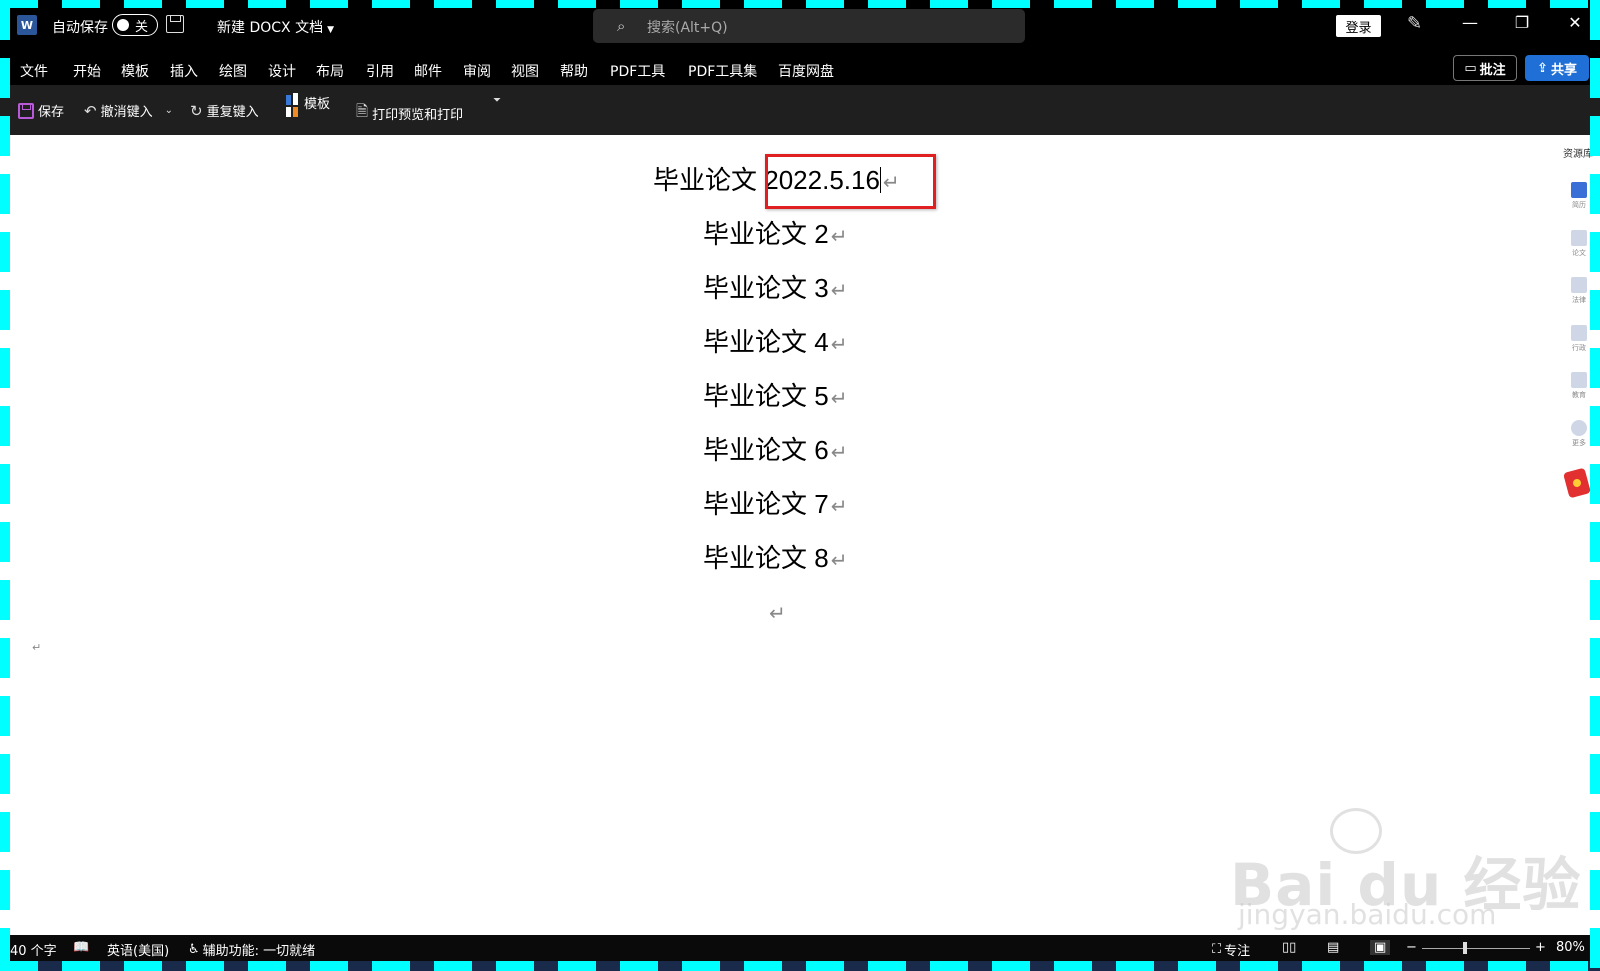  I want to click on menu-pdf-tools: PDF工具, so click(637, 71).